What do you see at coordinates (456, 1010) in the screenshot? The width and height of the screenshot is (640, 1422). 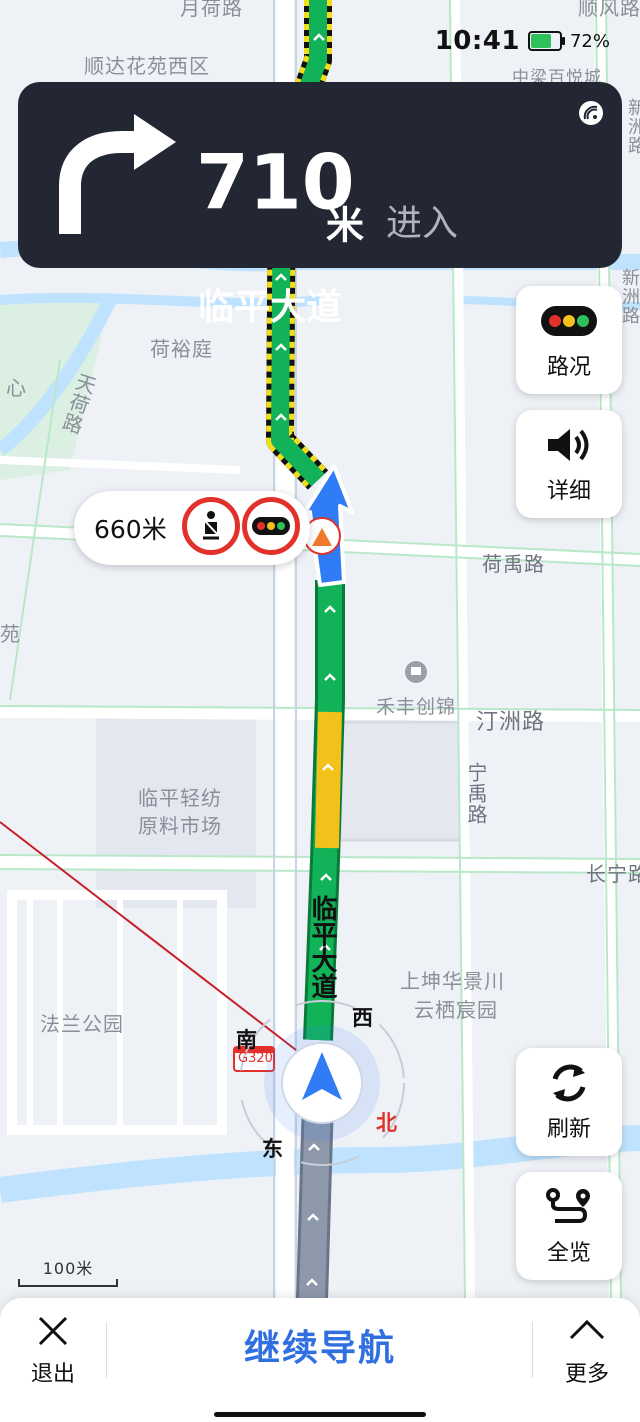 I see `map-label-area: 云栖宸园` at bounding box center [456, 1010].